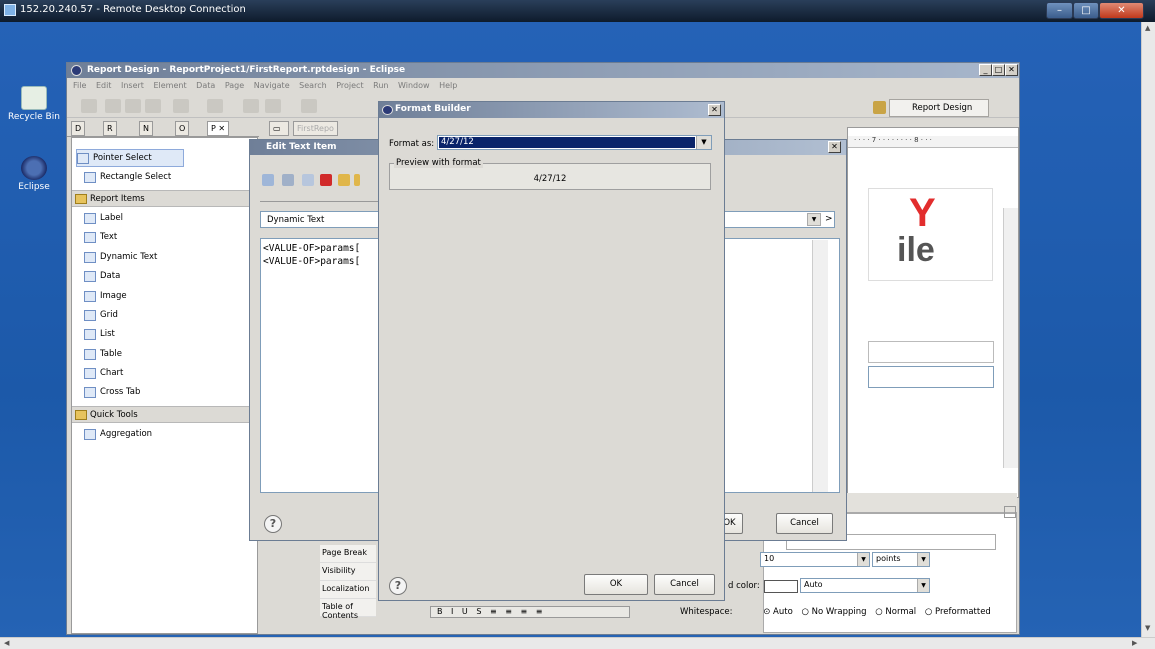 Image resolution: width=1155 pixels, height=649 pixels. Describe the element at coordinates (781, 586) in the screenshot. I see `color-swatch` at that location.